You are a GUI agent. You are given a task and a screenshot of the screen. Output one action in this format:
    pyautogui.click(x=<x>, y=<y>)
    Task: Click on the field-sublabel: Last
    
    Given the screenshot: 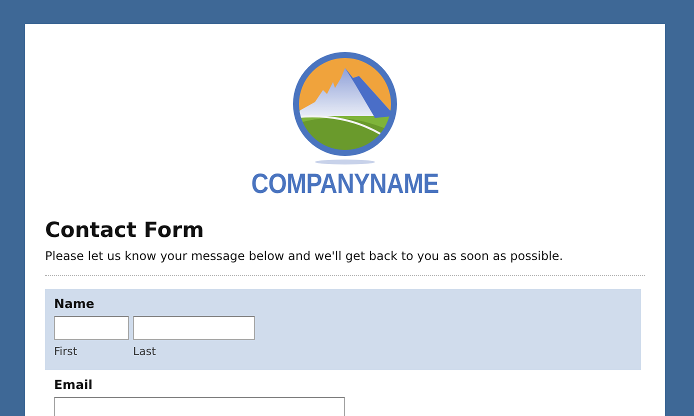 What is the action you would take?
    pyautogui.click(x=145, y=352)
    